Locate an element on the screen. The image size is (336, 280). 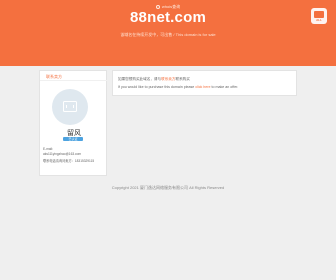
page-subtitle: 该域名在持续开发中，可出售 / This domain is for sale is located at coordinates (168, 34).